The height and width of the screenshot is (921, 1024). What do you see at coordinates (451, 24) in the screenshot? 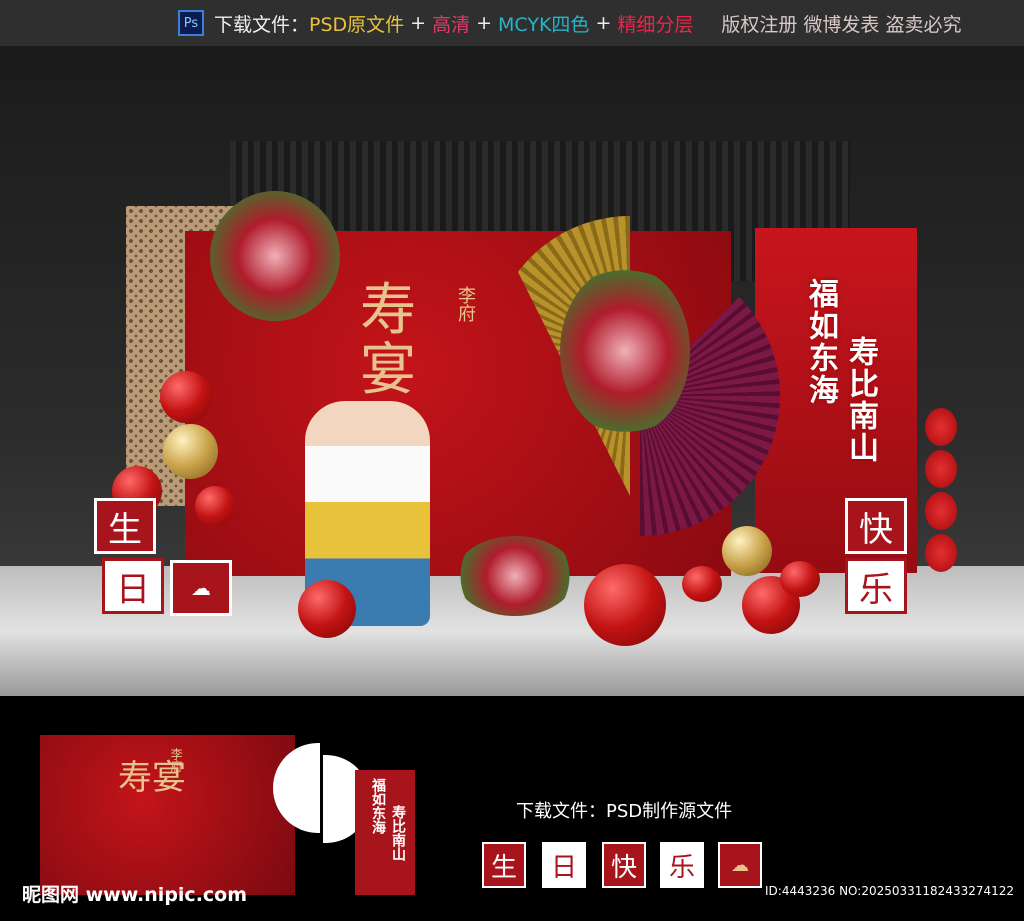
I see `hd-label: 高清` at bounding box center [451, 24].